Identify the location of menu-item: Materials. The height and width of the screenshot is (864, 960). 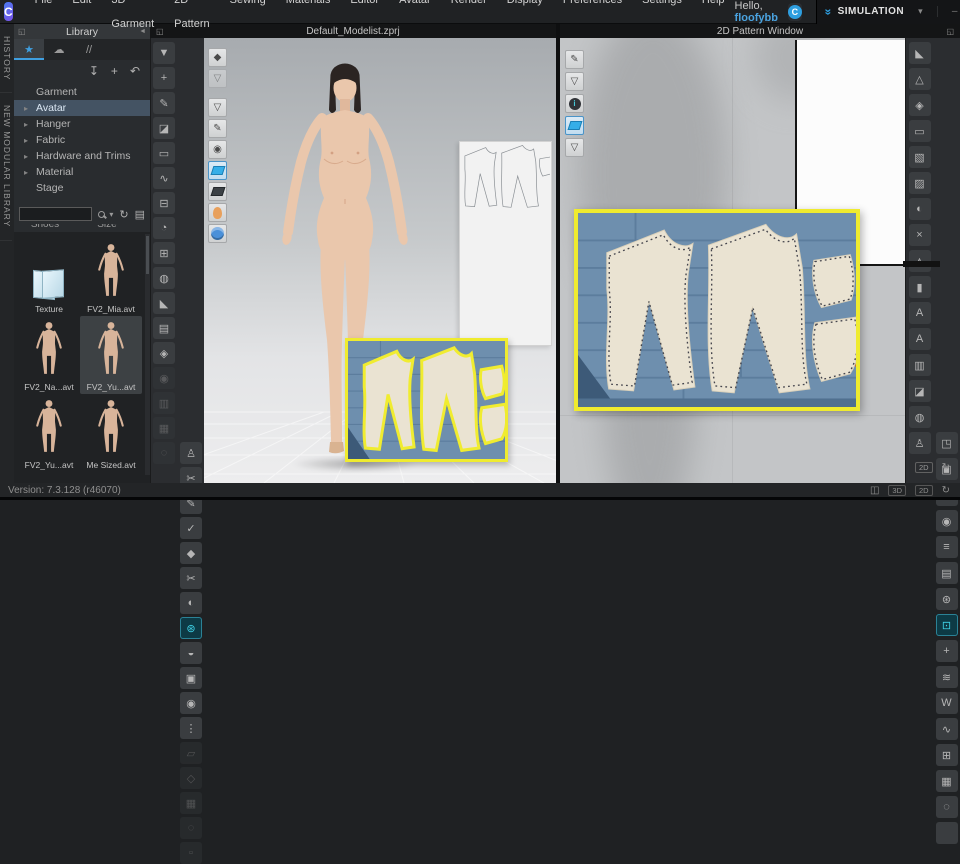
(308, 18).